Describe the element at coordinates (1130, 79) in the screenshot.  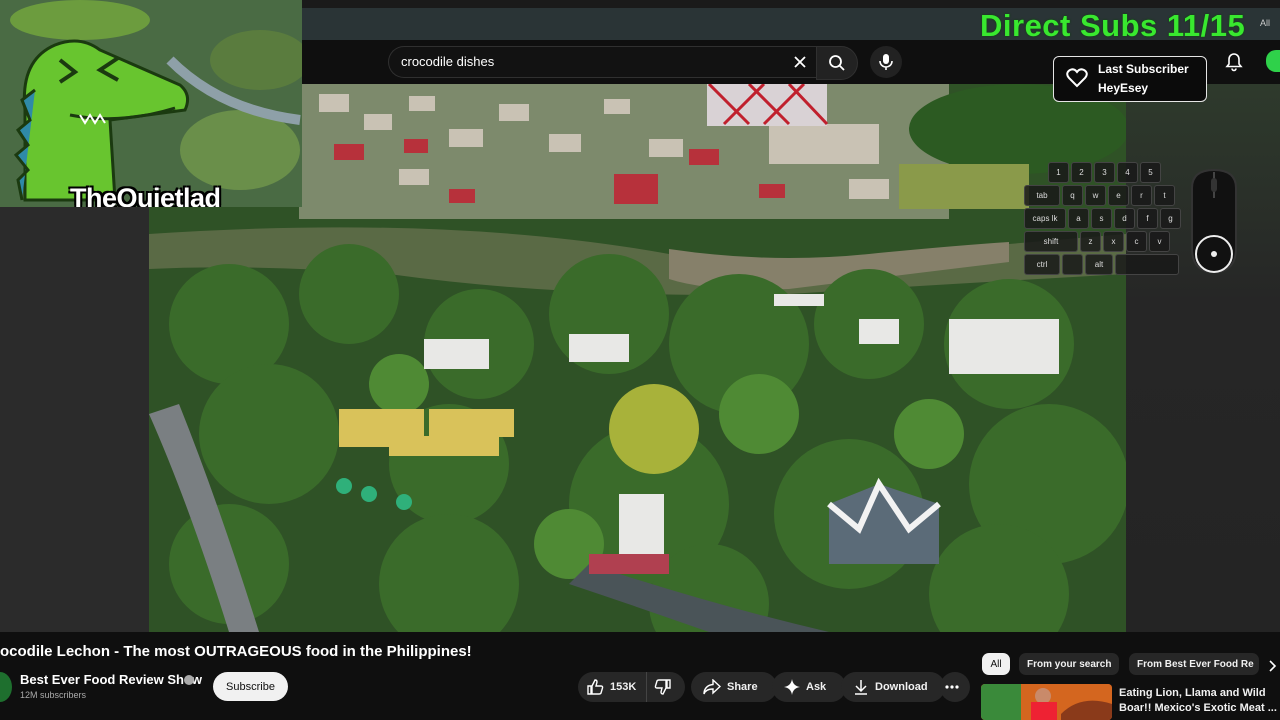
I see `last-subscriber-panel: Last Subscriber HeyEsey` at that location.